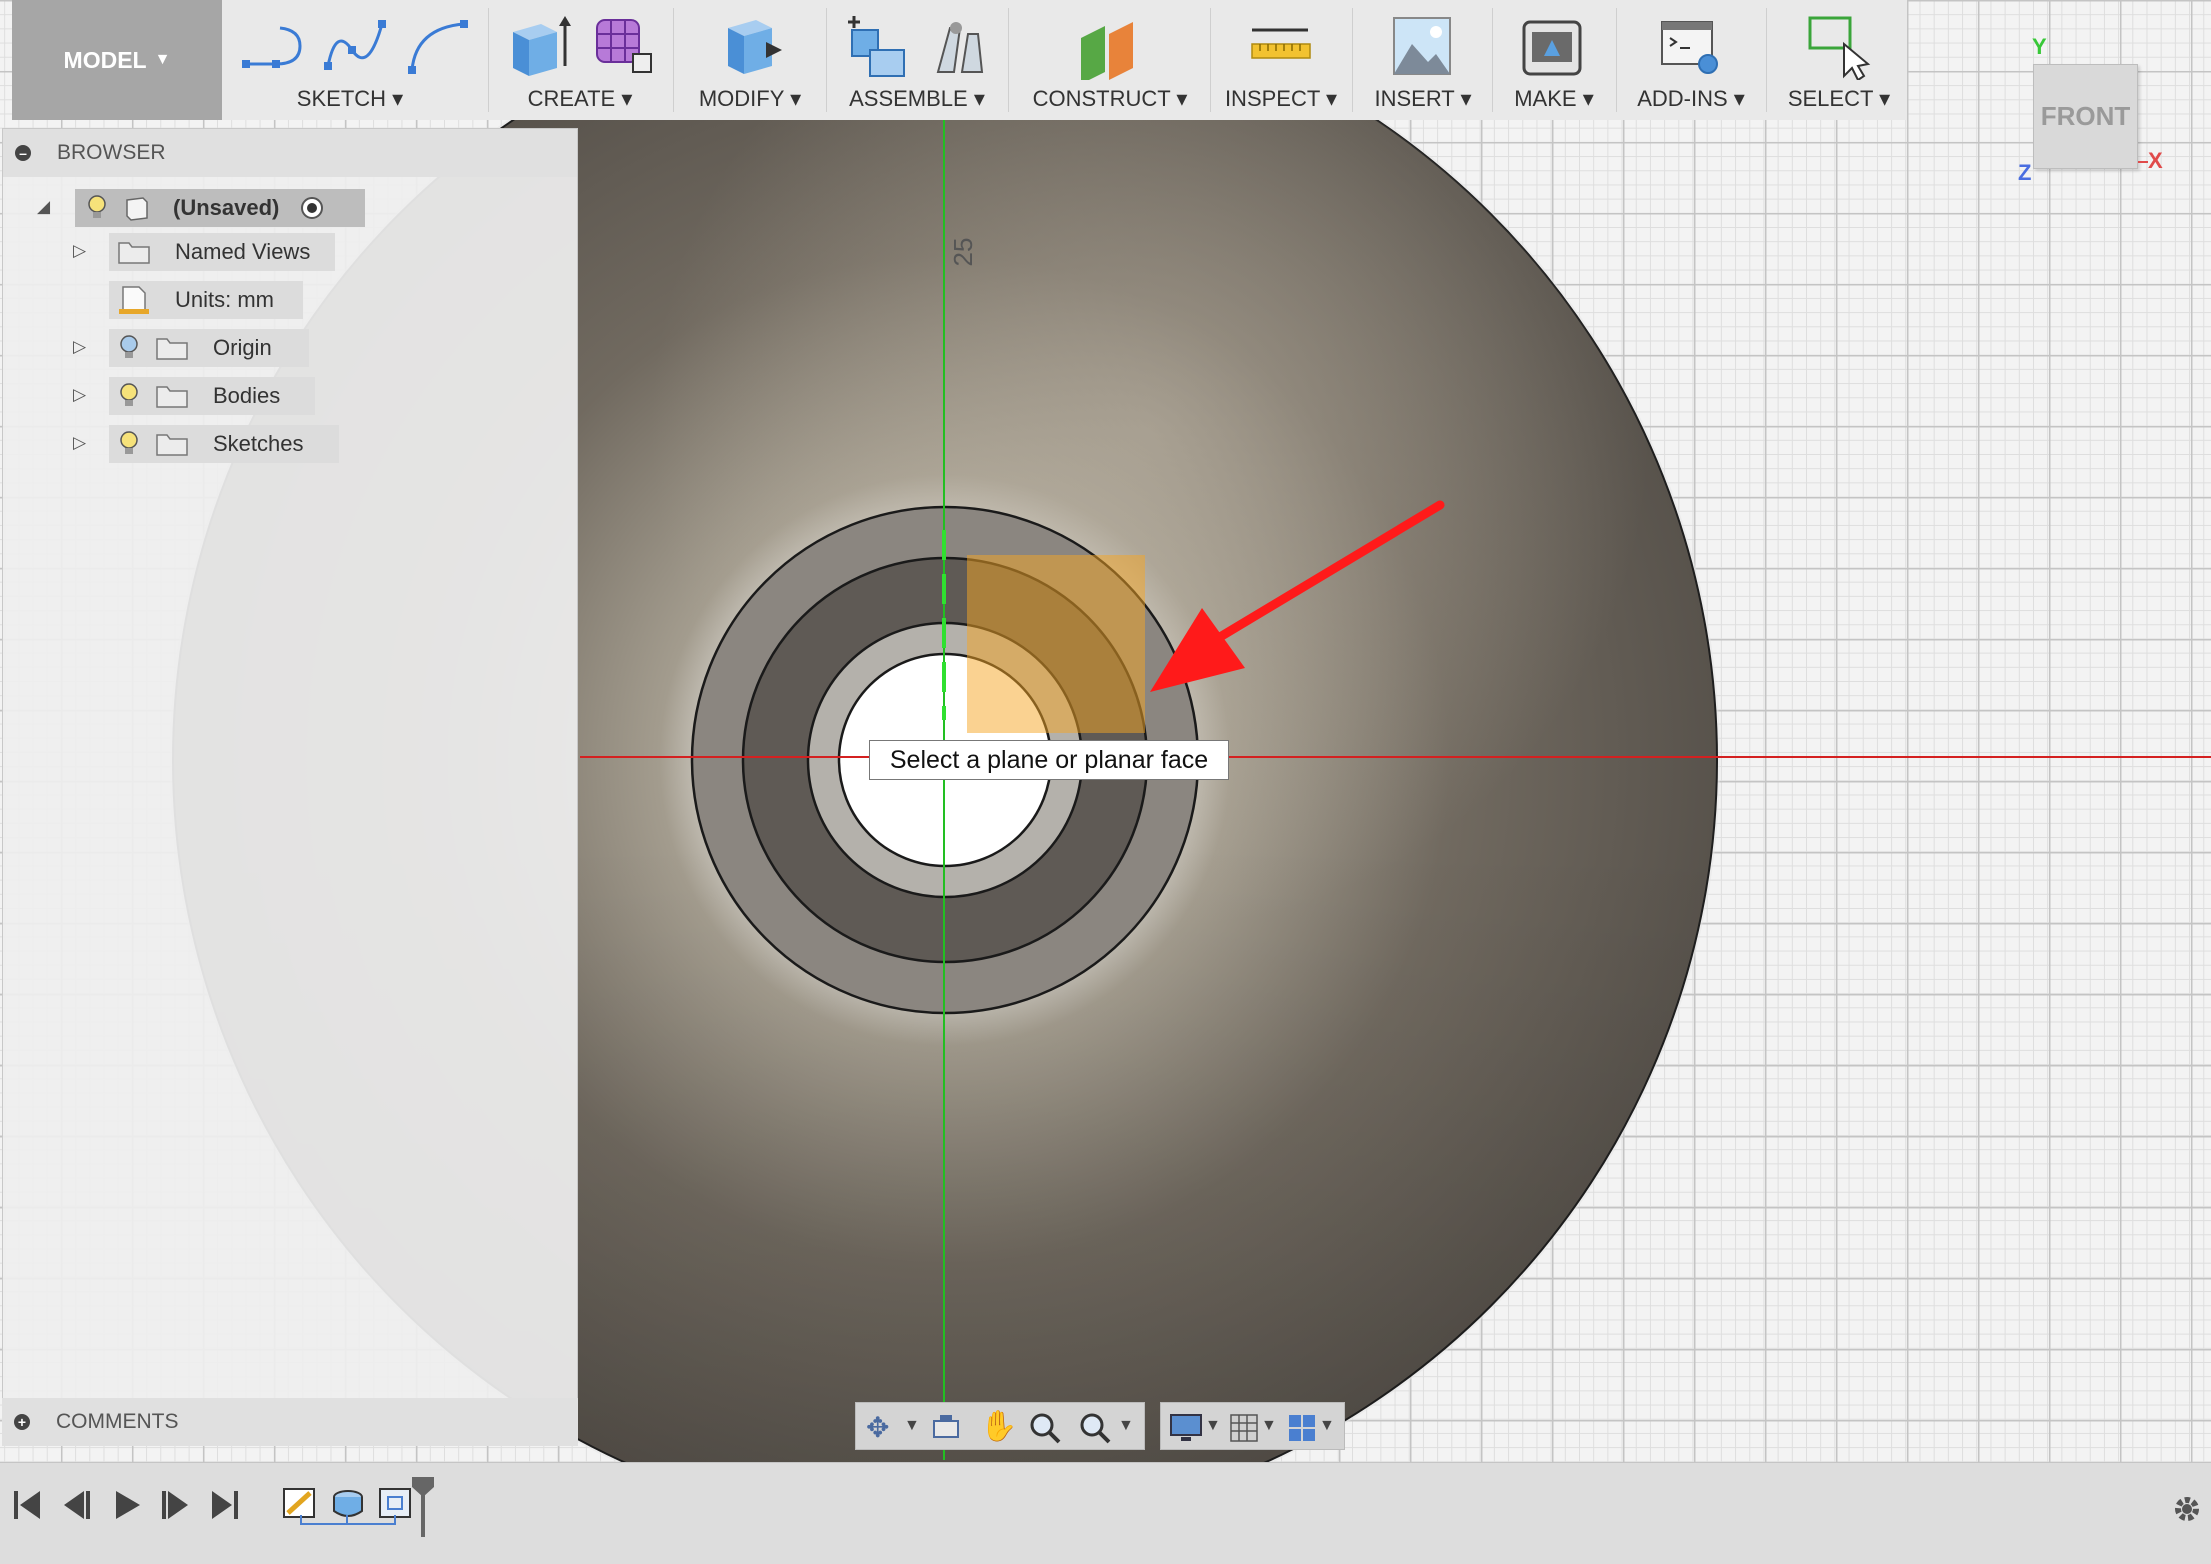  I want to click on view-cube: FRONT, so click(2085, 116).